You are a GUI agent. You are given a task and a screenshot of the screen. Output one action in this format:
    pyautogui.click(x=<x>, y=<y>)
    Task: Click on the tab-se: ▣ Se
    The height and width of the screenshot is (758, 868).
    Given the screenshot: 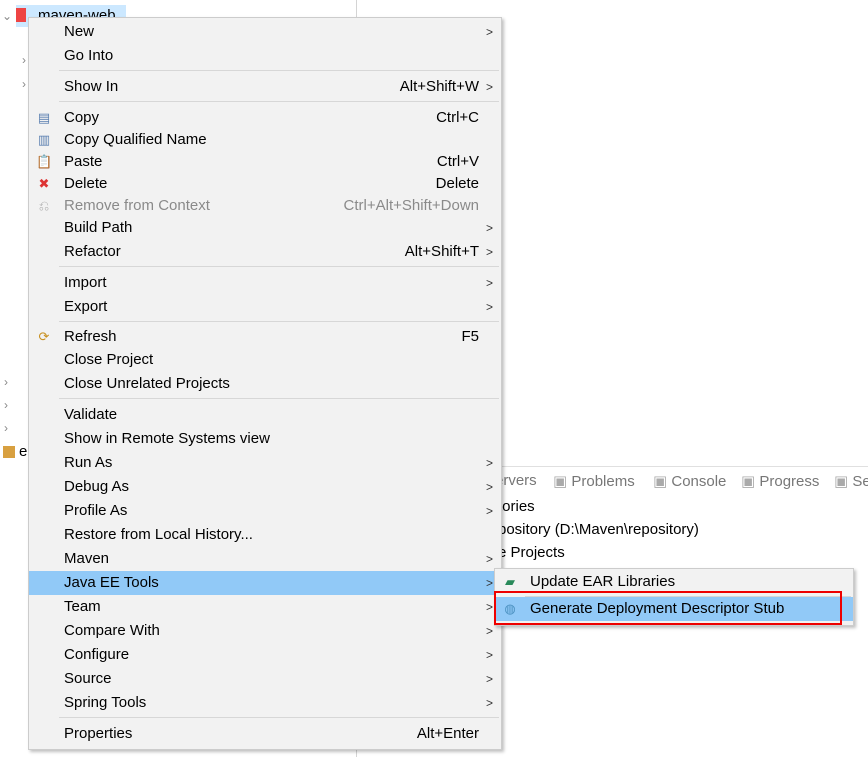 What is the action you would take?
    pyautogui.click(x=851, y=481)
    